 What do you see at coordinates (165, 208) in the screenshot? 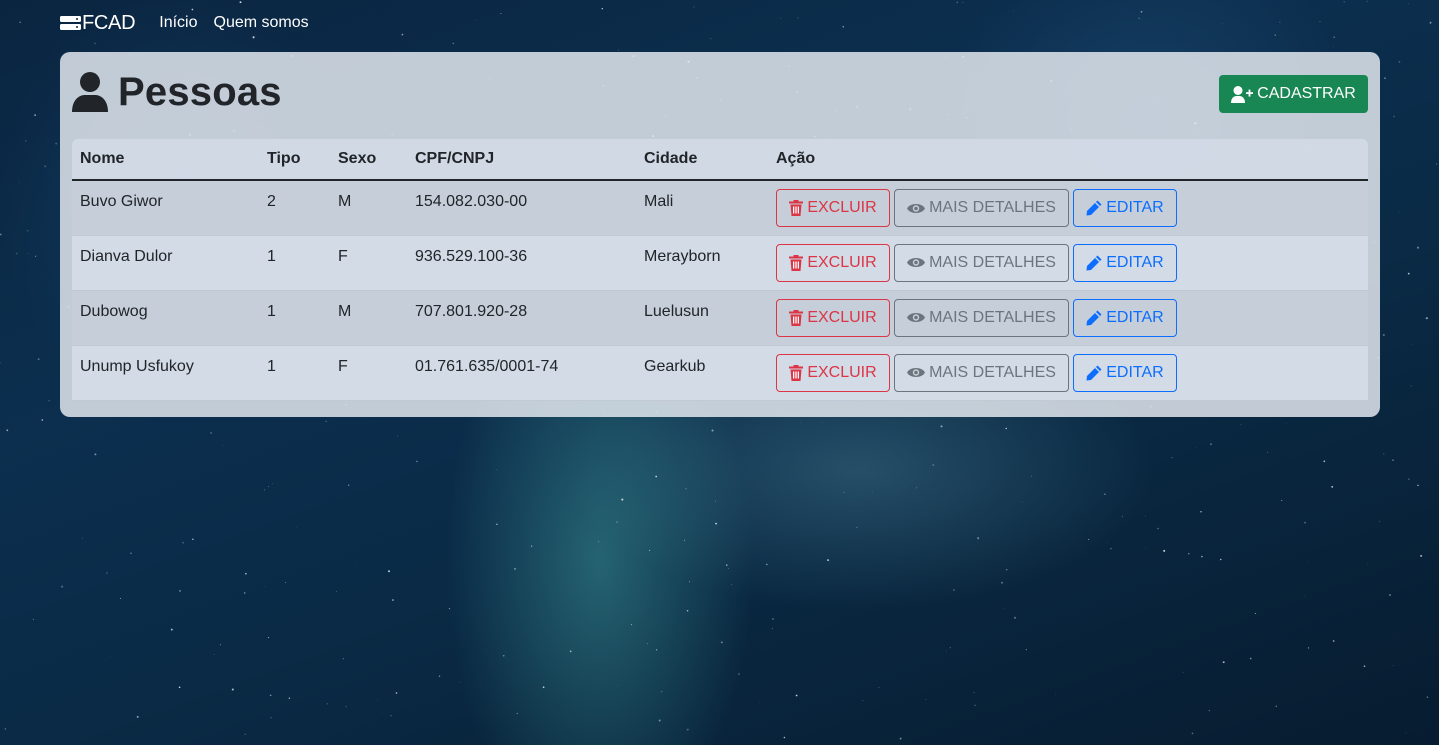
I see `cell-nome: Buvo Giwor` at bounding box center [165, 208].